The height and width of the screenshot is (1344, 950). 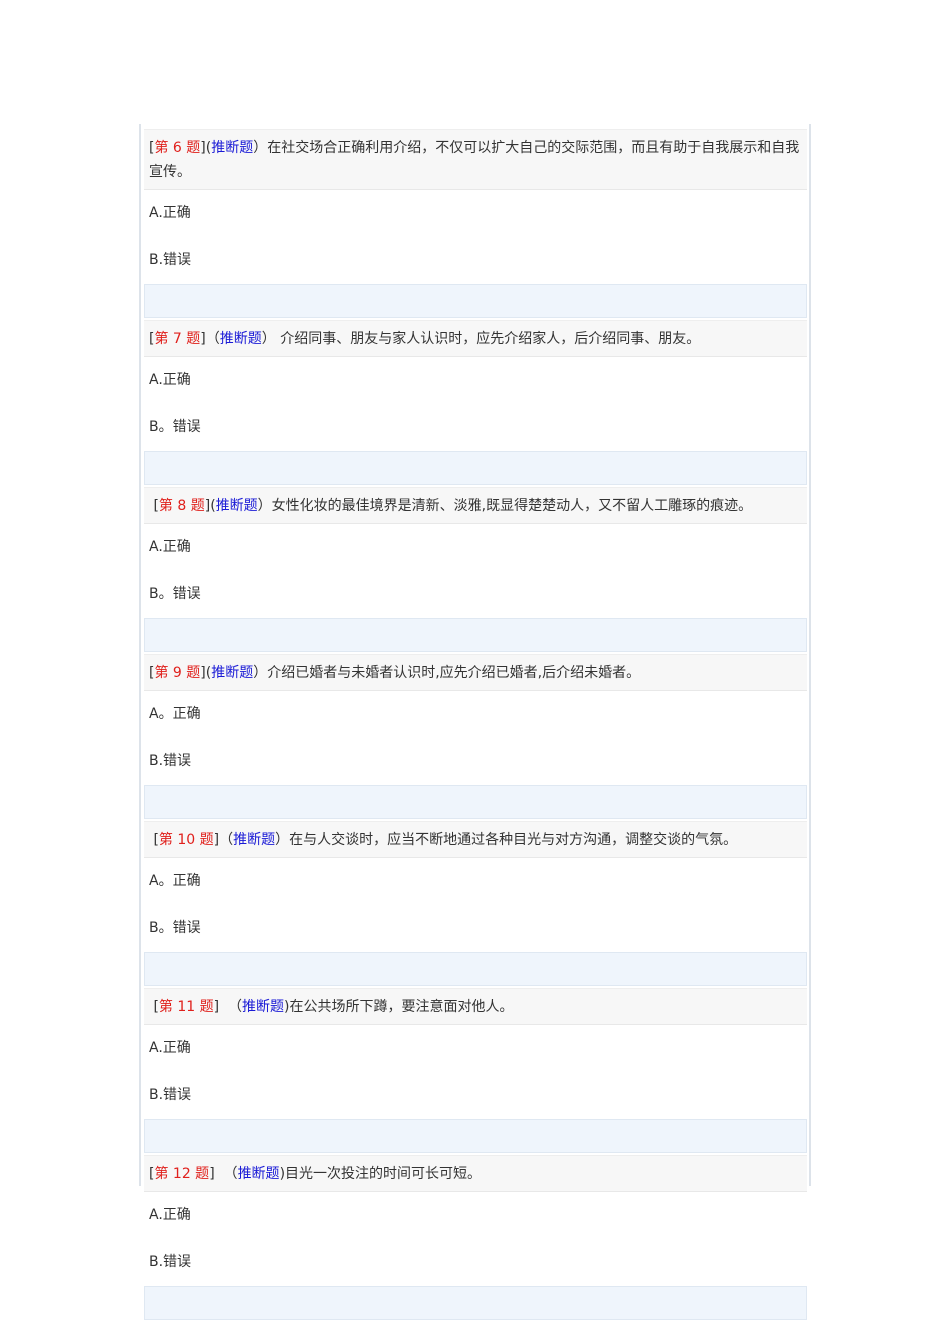 What do you see at coordinates (186, 840) in the screenshot?
I see `question-number: 第 10 题` at bounding box center [186, 840].